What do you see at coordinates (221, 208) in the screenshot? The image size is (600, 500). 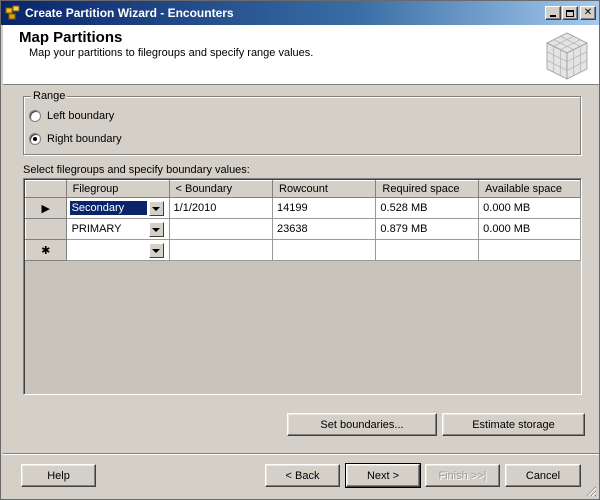 I see `boundary-cell: 1/1/2010` at bounding box center [221, 208].